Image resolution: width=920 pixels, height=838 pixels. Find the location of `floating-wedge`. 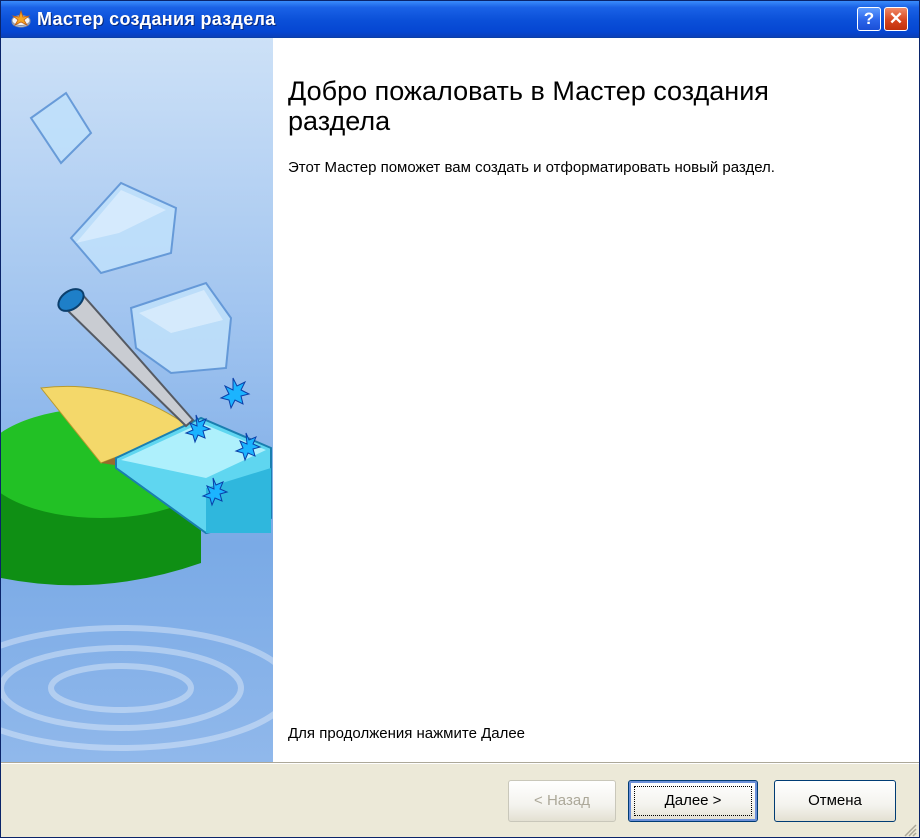

floating-wedge is located at coordinates (131, 233).